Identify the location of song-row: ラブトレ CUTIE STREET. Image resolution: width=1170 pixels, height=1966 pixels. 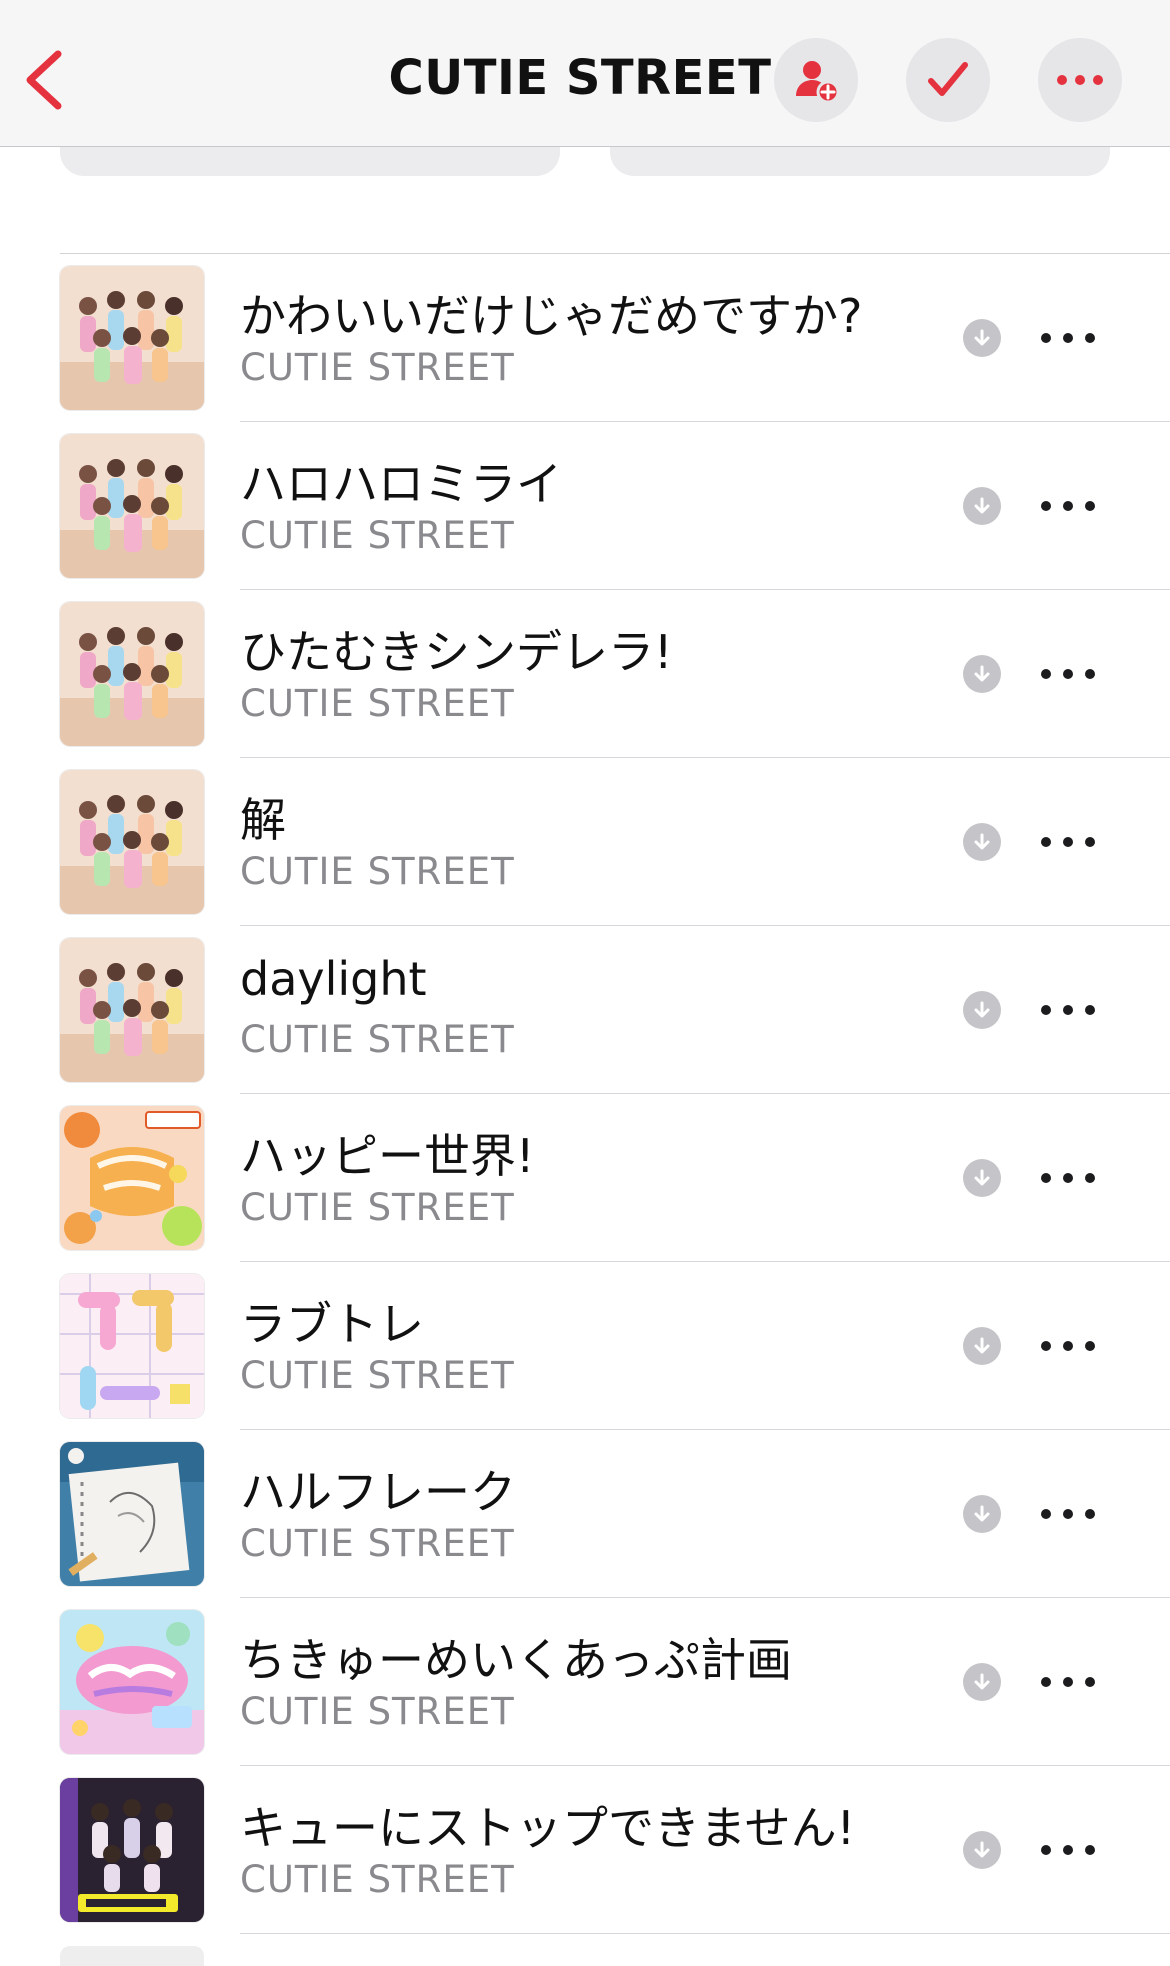
(585, 1346).